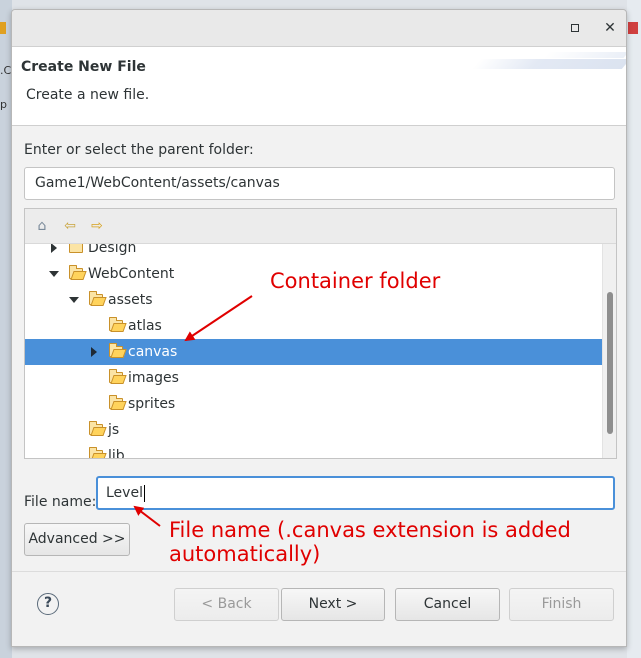  Describe the element at coordinates (131, 274) in the screenshot. I see `tree-item-label: WebContent` at that location.